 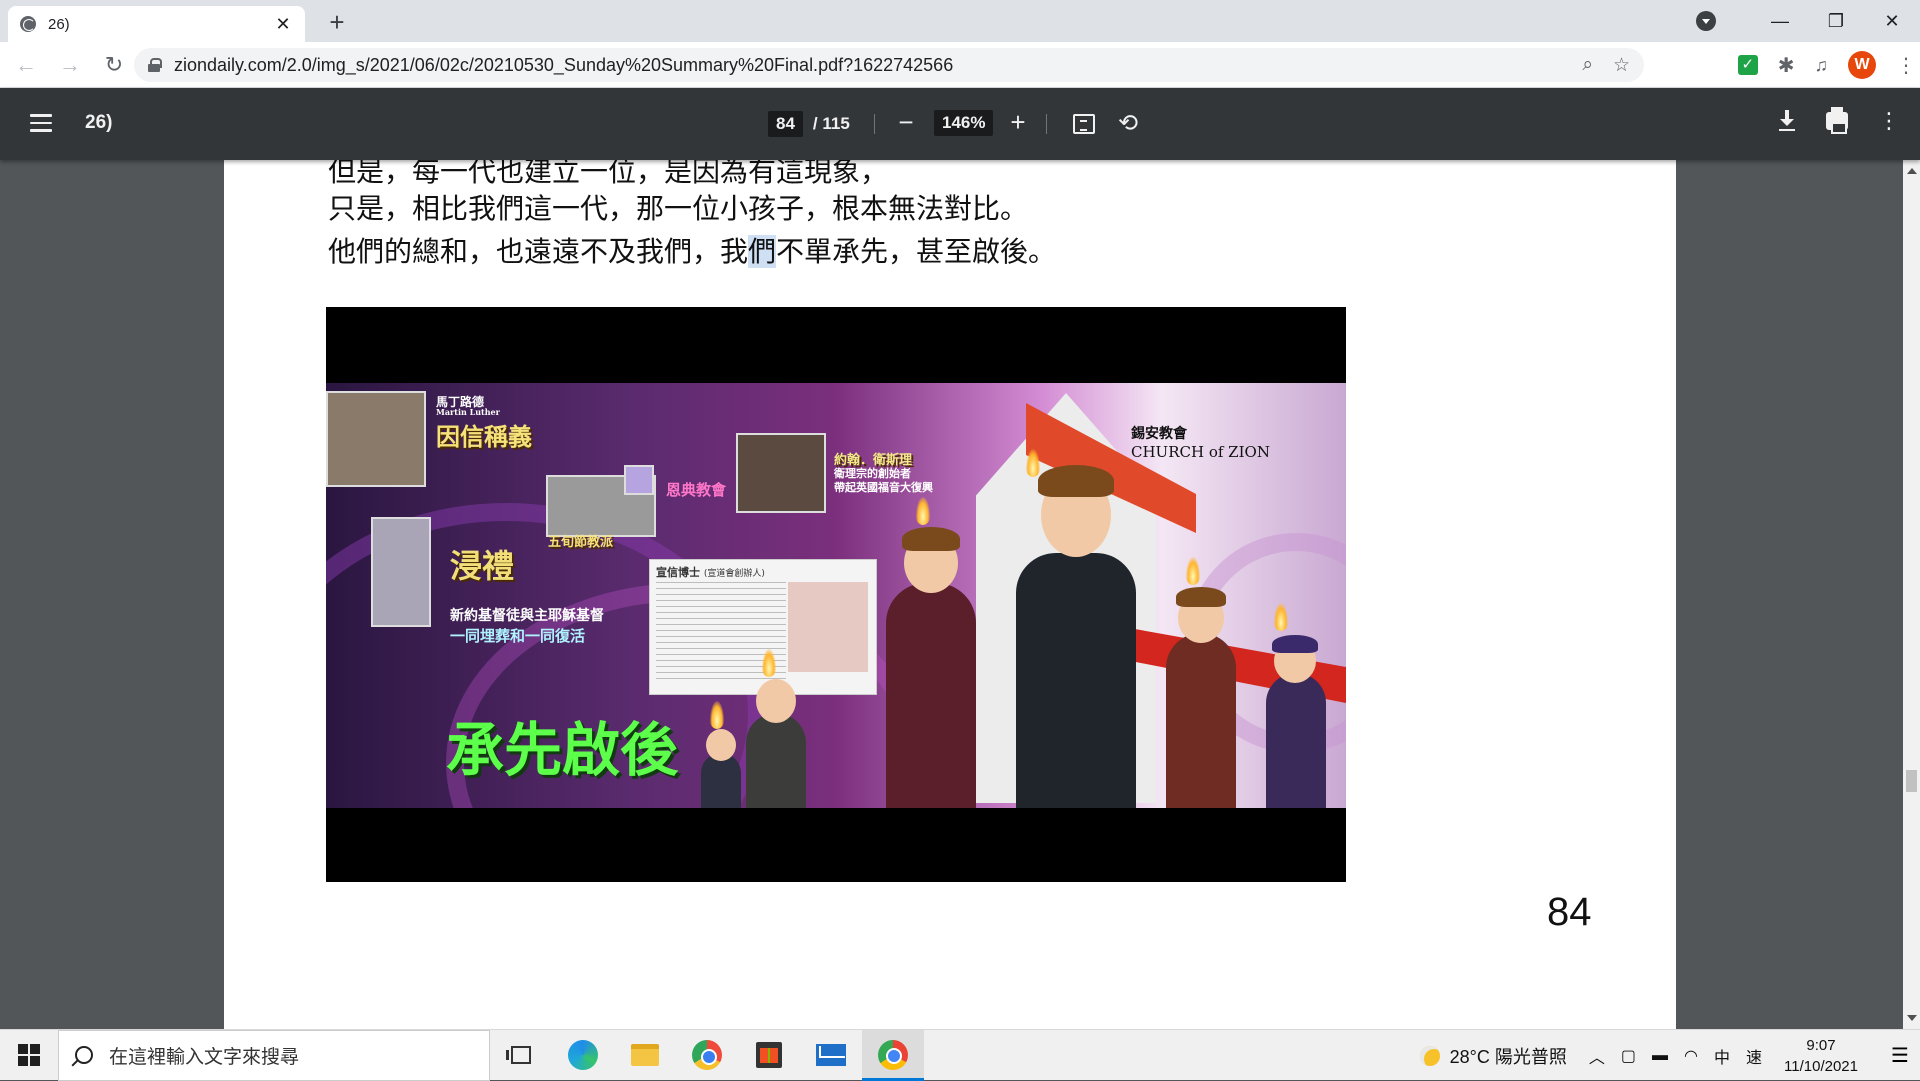 I want to click on notification-icon: ☰, so click(x=1900, y=1055).